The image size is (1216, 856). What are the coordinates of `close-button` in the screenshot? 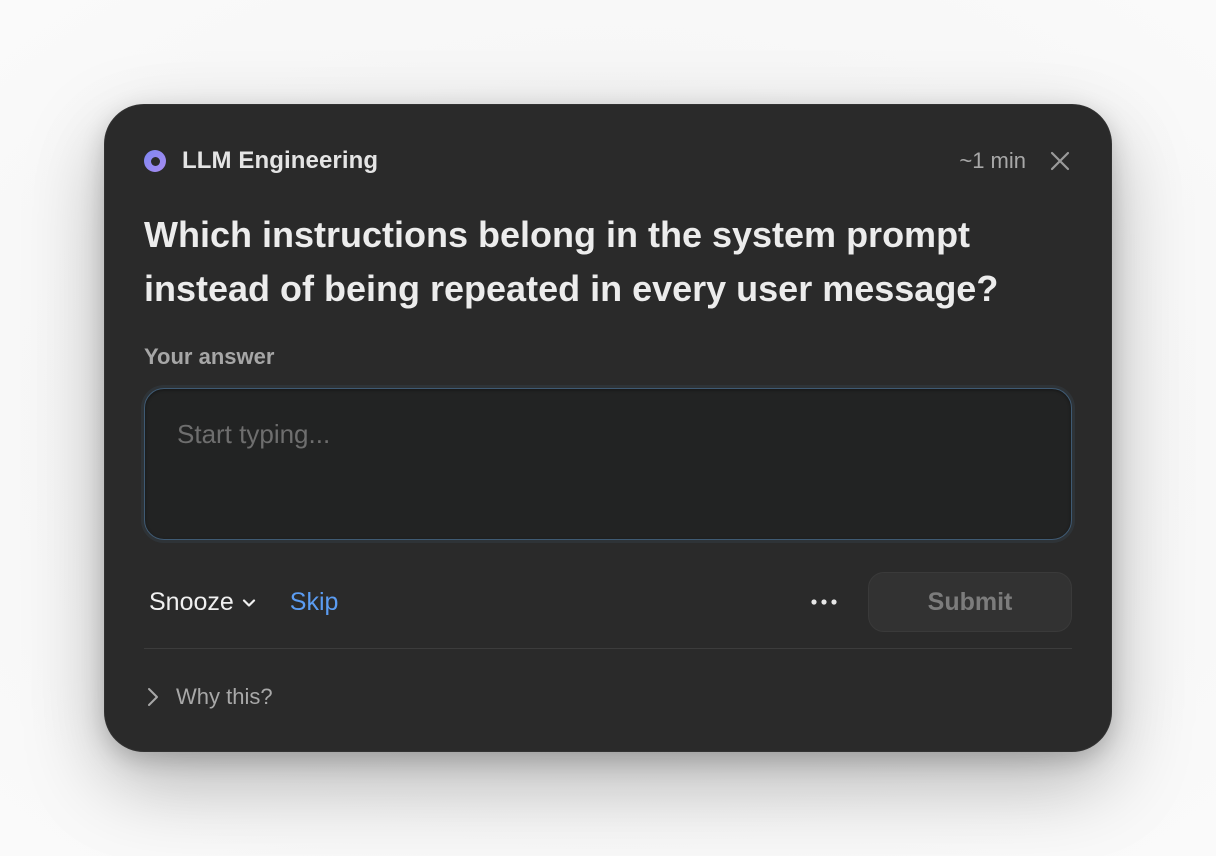 It's located at (1060, 161).